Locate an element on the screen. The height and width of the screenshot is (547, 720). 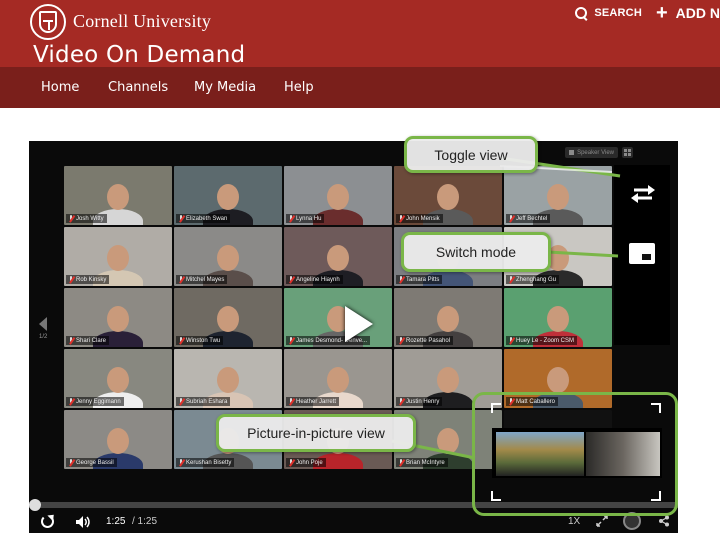
participant-name: Brian McIntyre is located at coordinates (425, 462).